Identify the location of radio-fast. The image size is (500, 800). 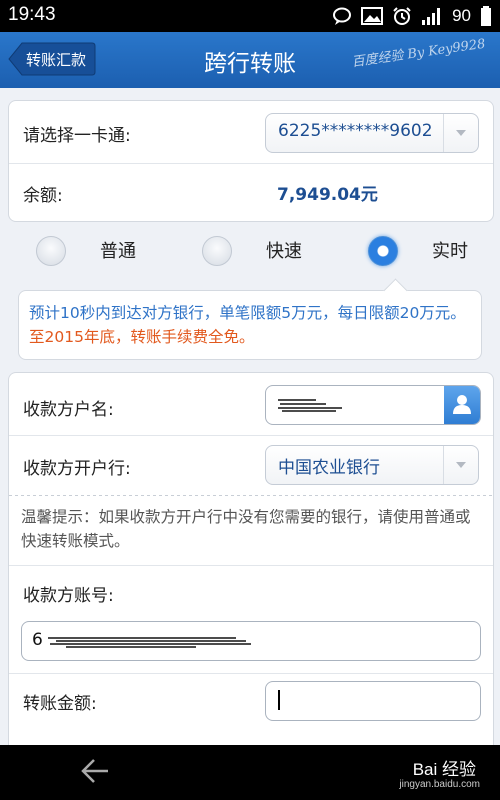
(217, 251).